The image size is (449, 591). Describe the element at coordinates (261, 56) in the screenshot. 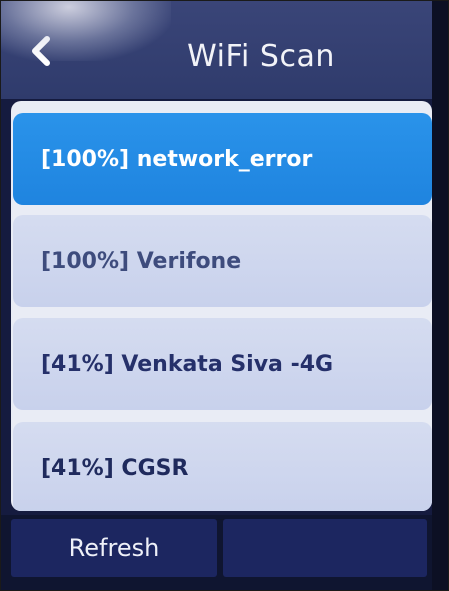

I see `page-title: WiFi Scan` at that location.